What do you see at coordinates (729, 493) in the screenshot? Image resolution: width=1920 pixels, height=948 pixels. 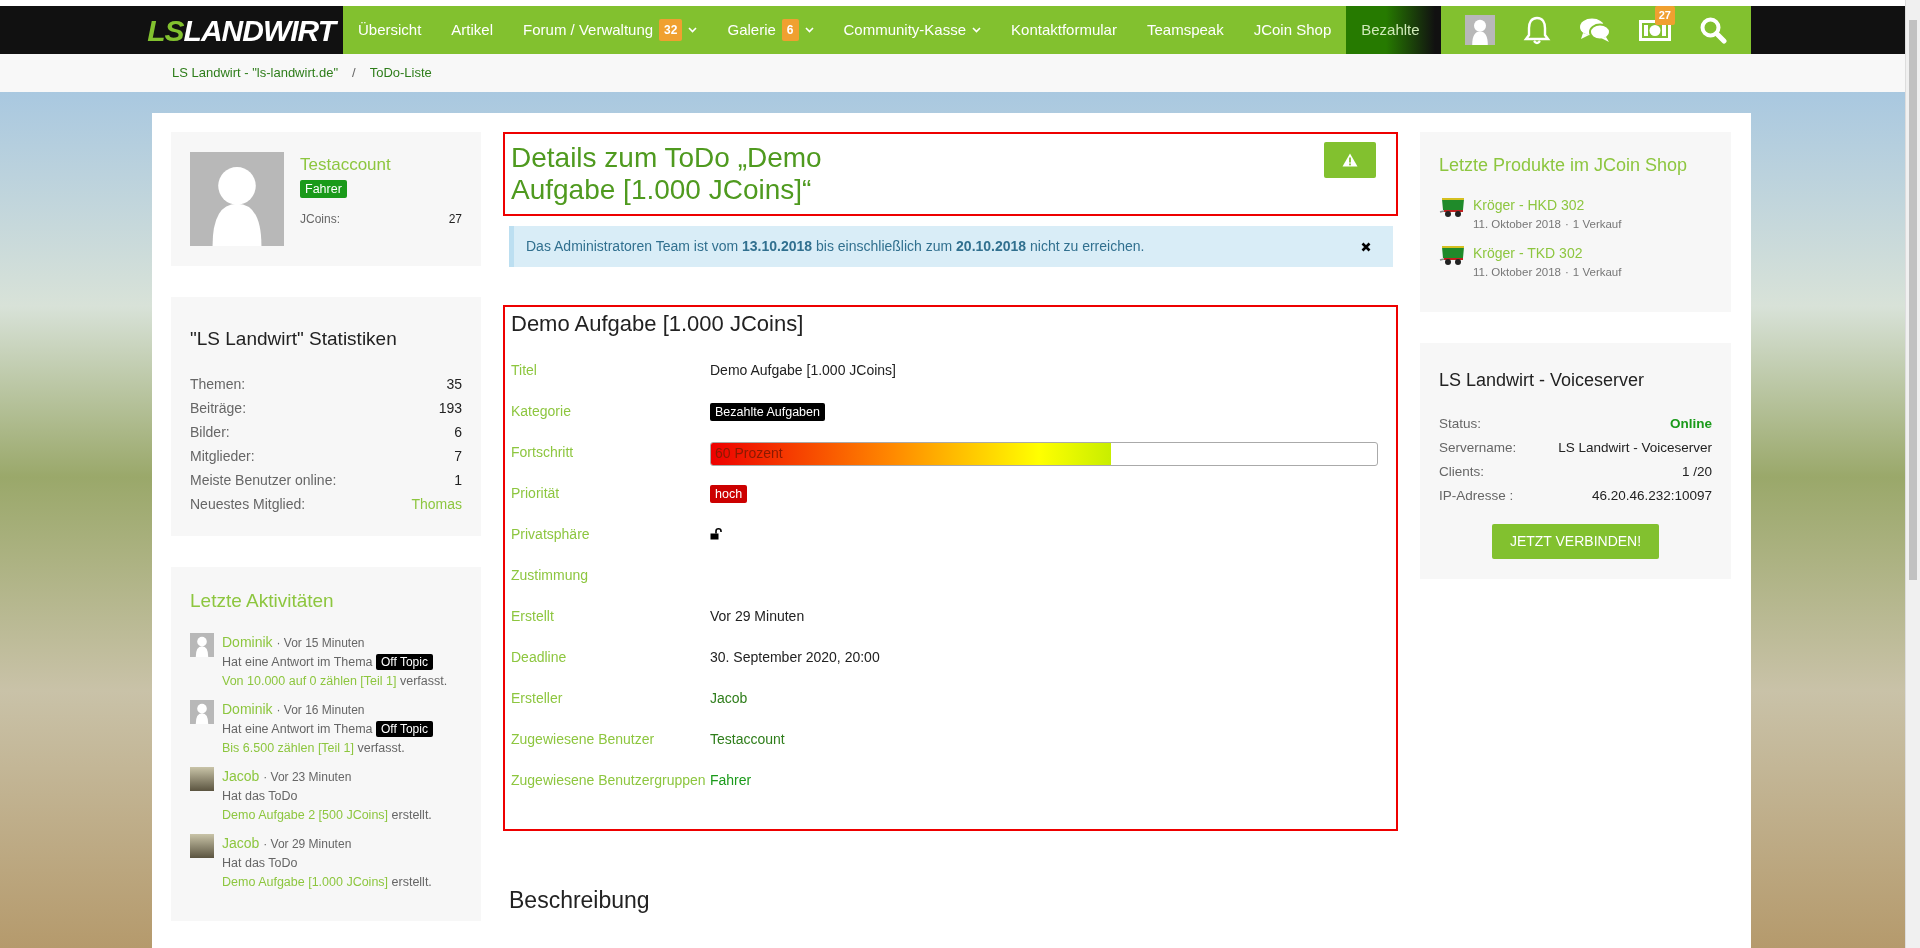 I see `category-tag: hoch` at bounding box center [729, 493].